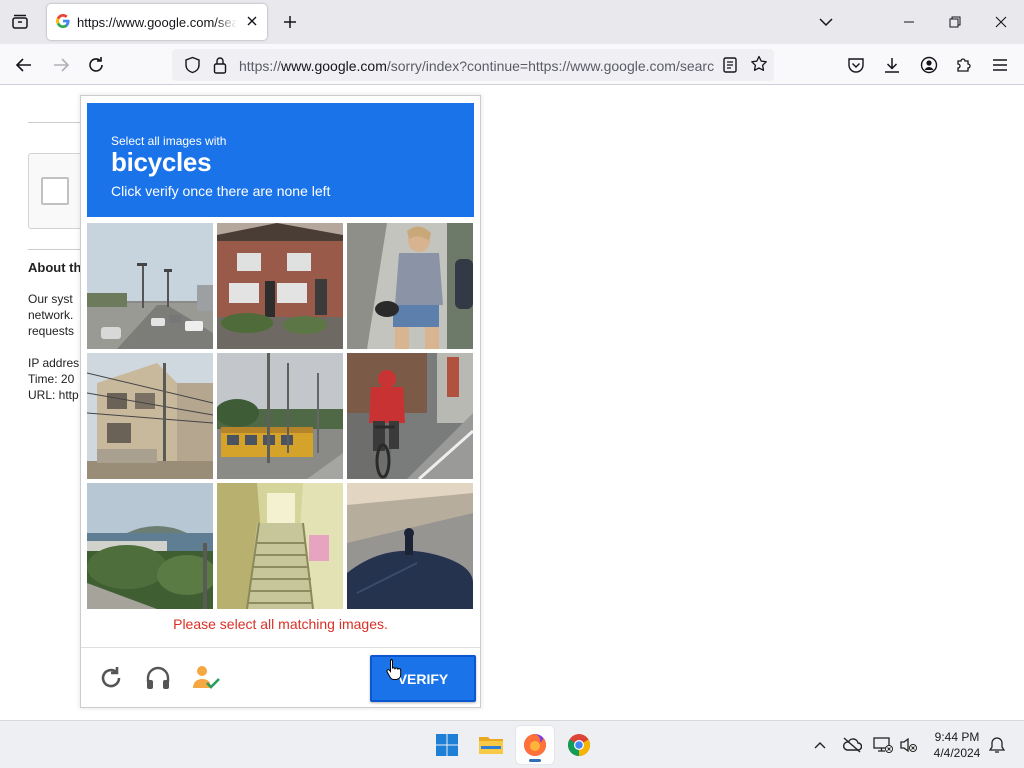 This screenshot has height=768, width=1024. I want to click on back-arrow-icon, so click(24, 65).